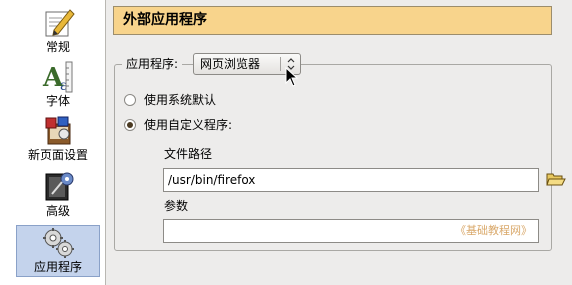 This screenshot has width=572, height=285. I want to click on sidebar-item-fonts: A a 字体, so click(58, 85).